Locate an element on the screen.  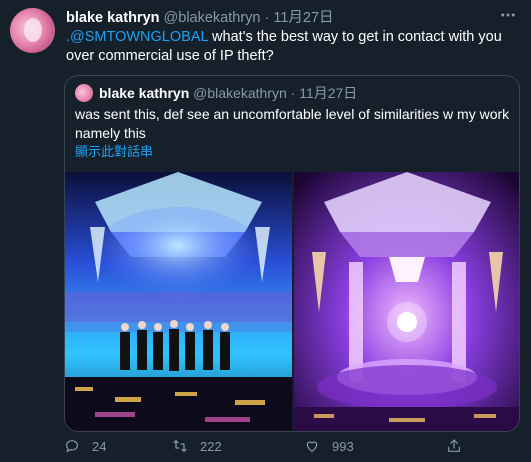
heart-icon is located at coordinates (312, 446).